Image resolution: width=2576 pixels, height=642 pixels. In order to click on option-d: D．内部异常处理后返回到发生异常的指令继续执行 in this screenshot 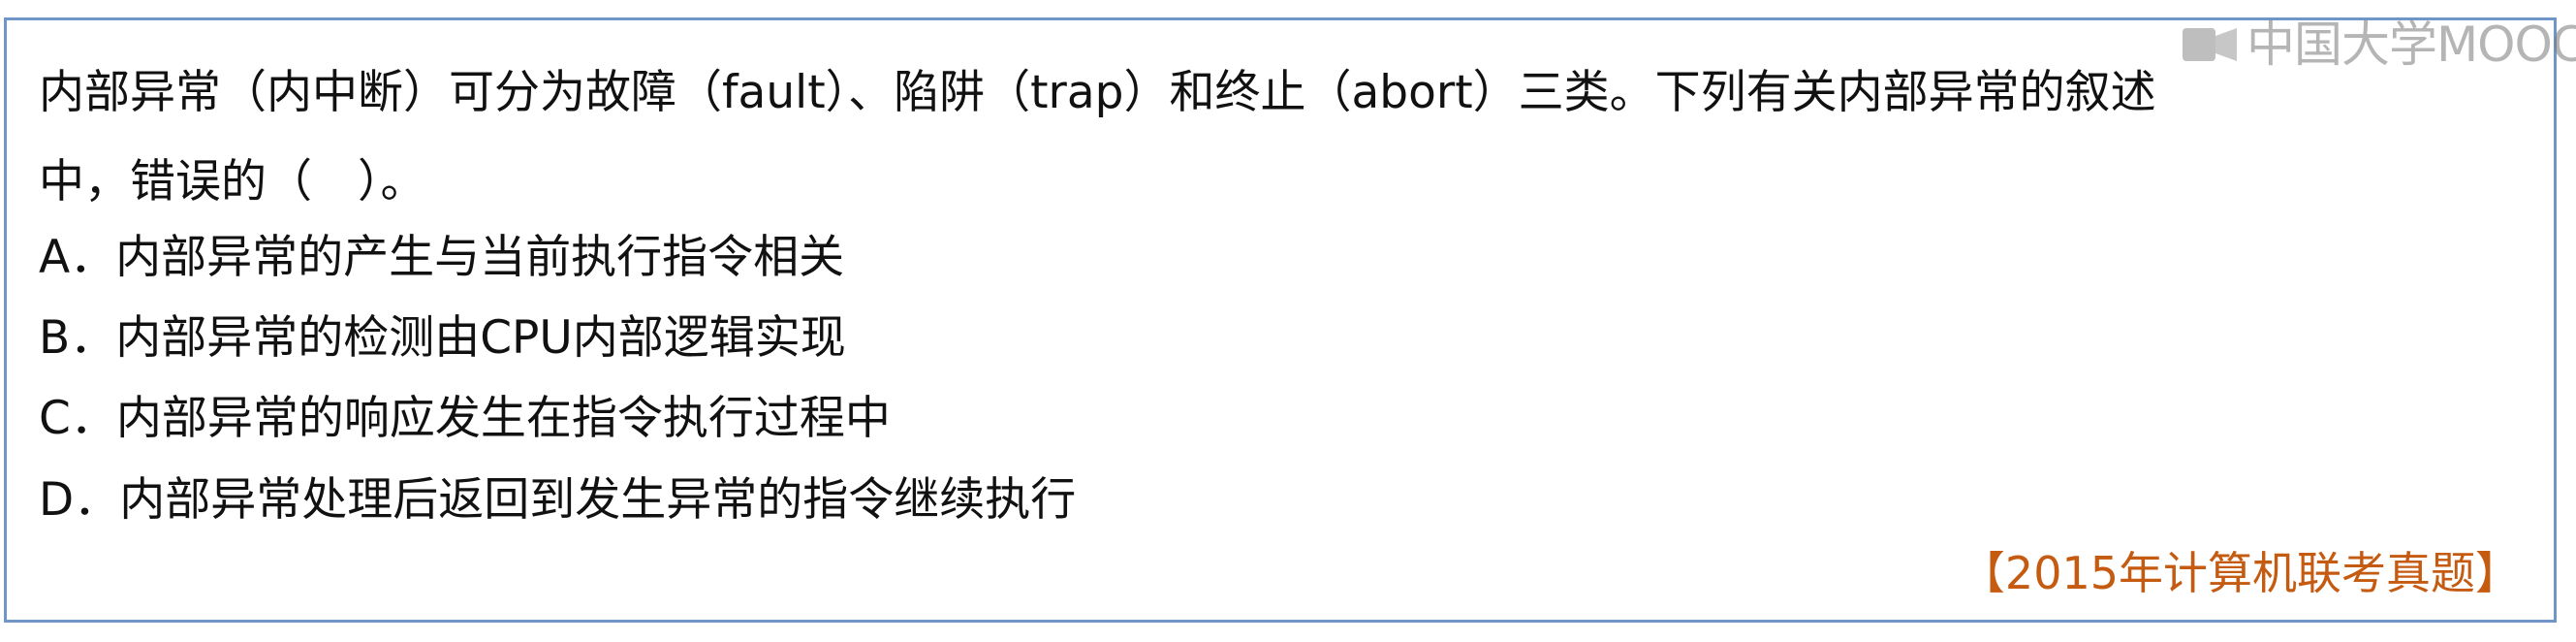, I will do `click(558, 500)`.